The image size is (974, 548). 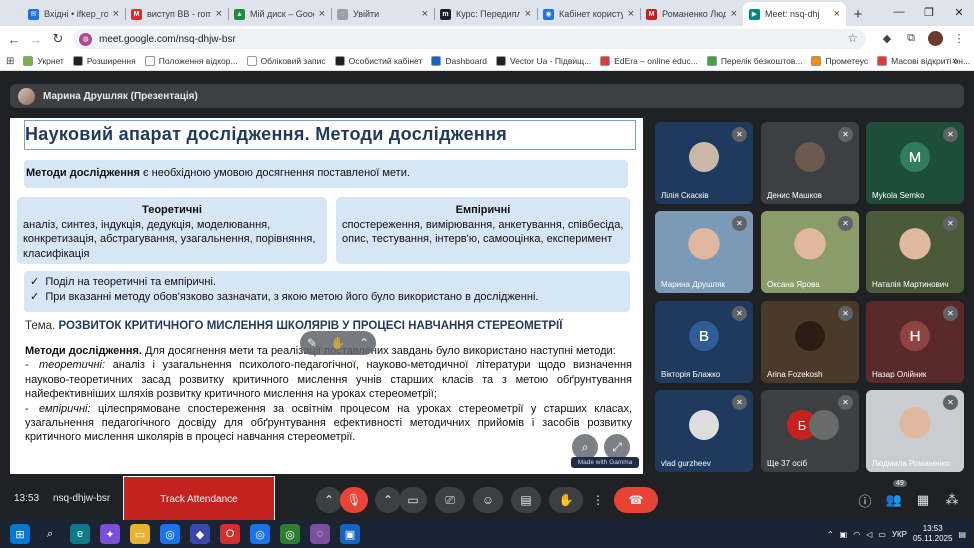 I want to click on edge-icon: e, so click(x=80, y=534).